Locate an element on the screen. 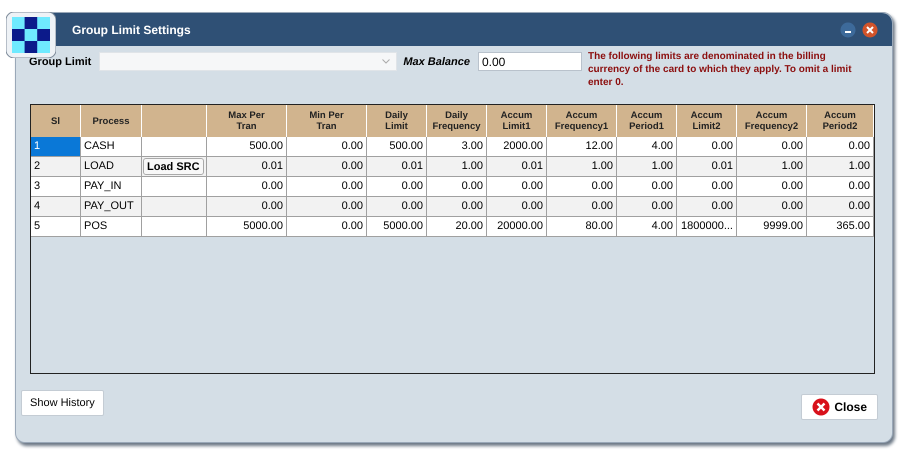  column-header: Accum Limit1 is located at coordinates (516, 121).